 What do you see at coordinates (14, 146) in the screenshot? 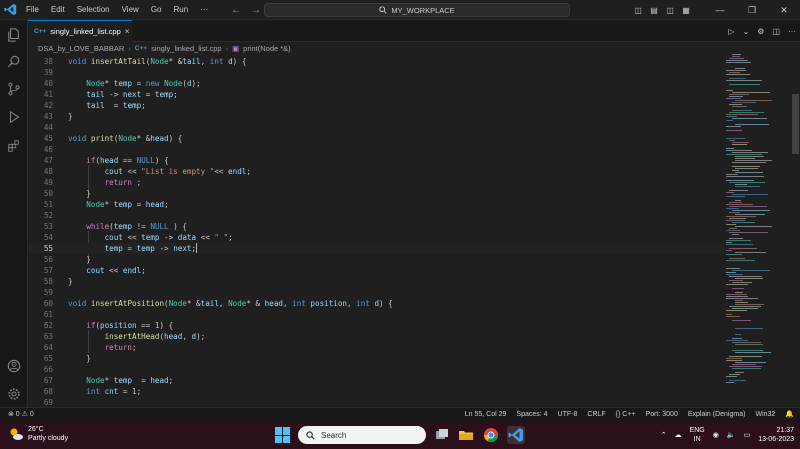
I see `extensions-icon` at bounding box center [14, 146].